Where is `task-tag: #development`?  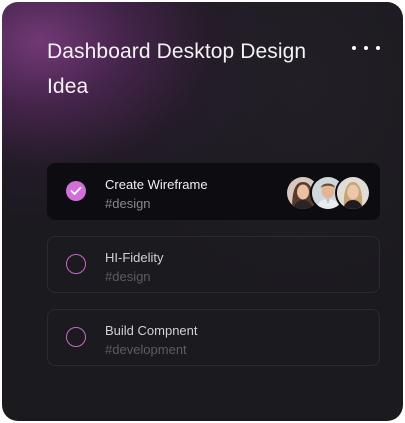
task-tag: #development is located at coordinates (146, 349).